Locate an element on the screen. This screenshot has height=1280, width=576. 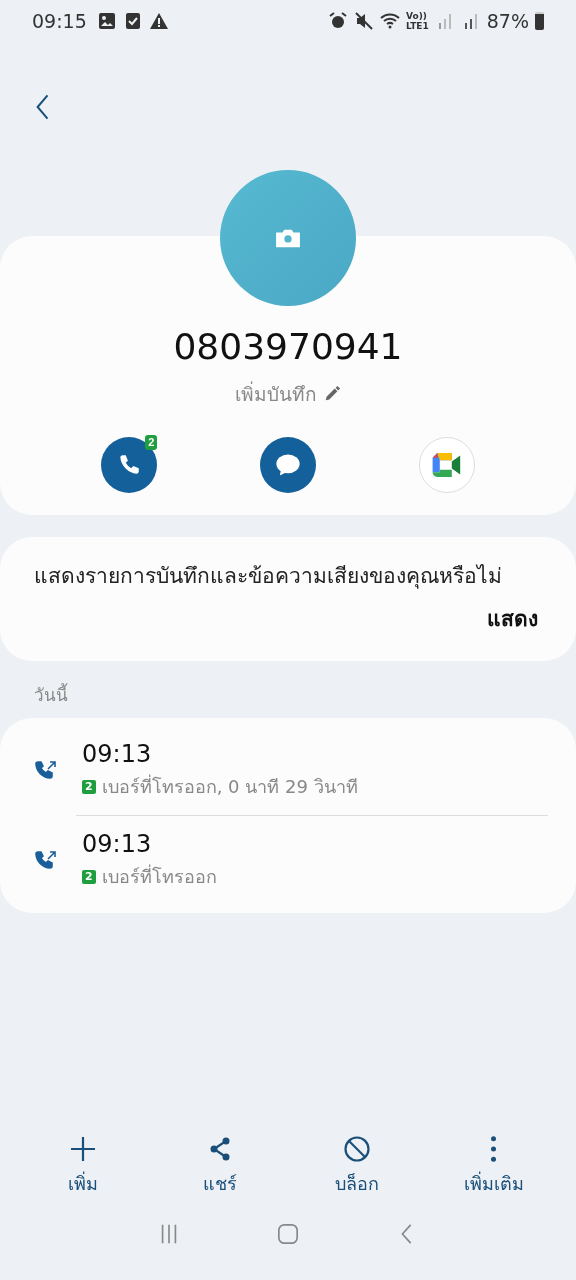
add-note-link: เพิ่มบันทึก is located at coordinates (288, 394).